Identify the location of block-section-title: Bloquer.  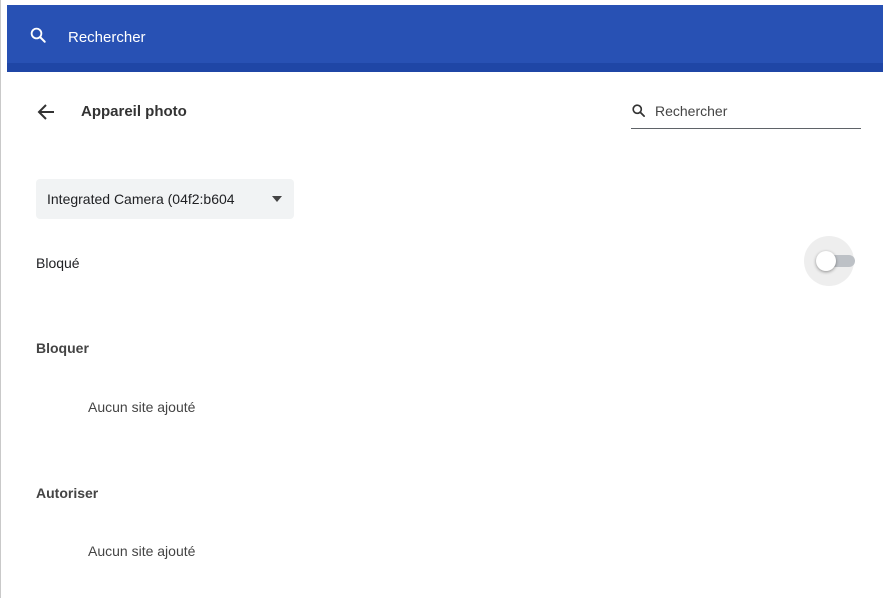
(62, 348).